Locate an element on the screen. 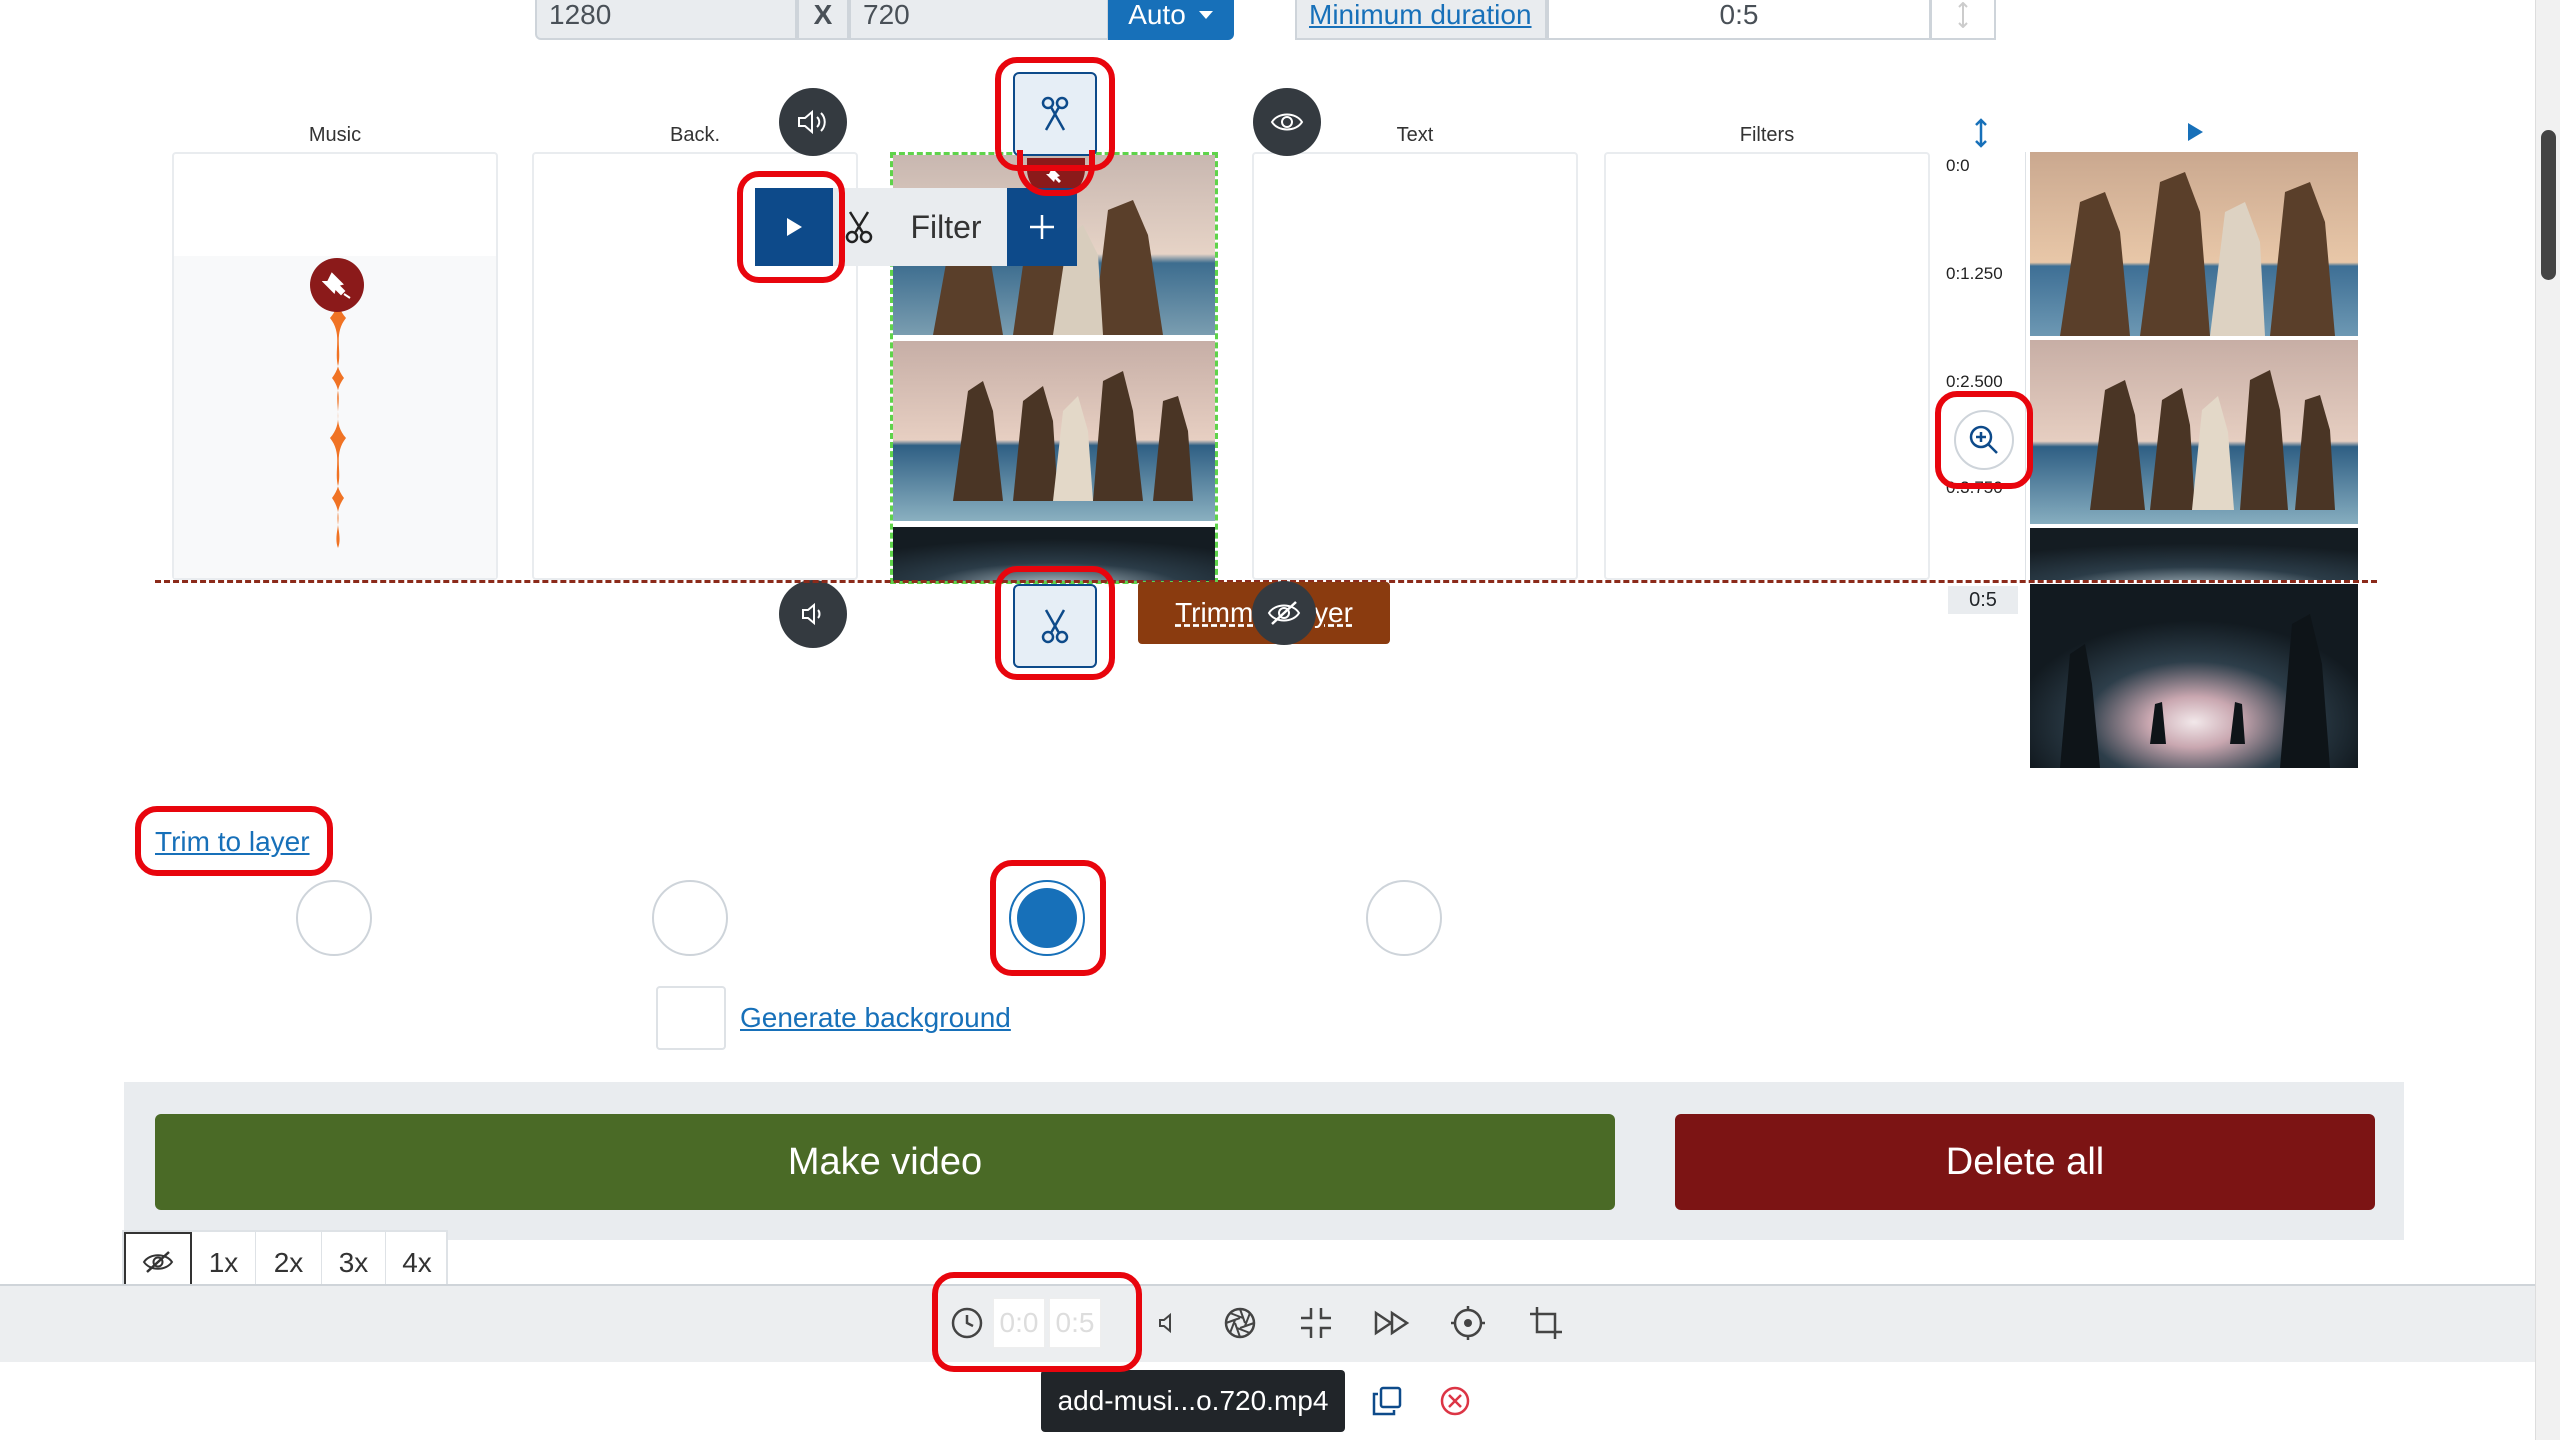  filters-column is located at coordinates (1767, 366).